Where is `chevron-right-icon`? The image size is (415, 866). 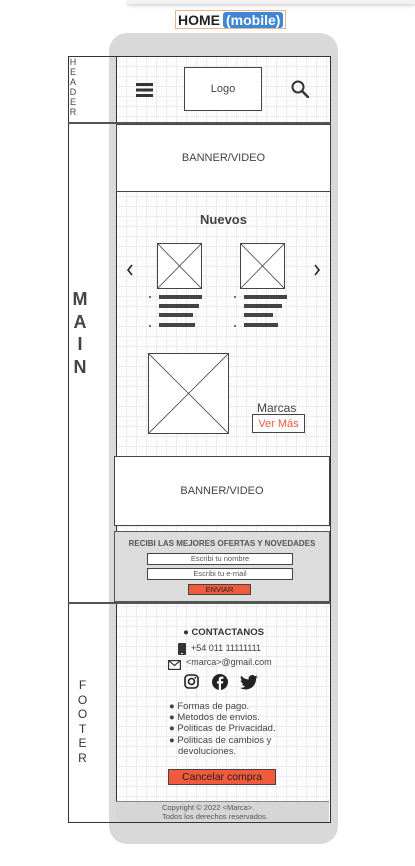
chevron-right-icon is located at coordinates (317, 271).